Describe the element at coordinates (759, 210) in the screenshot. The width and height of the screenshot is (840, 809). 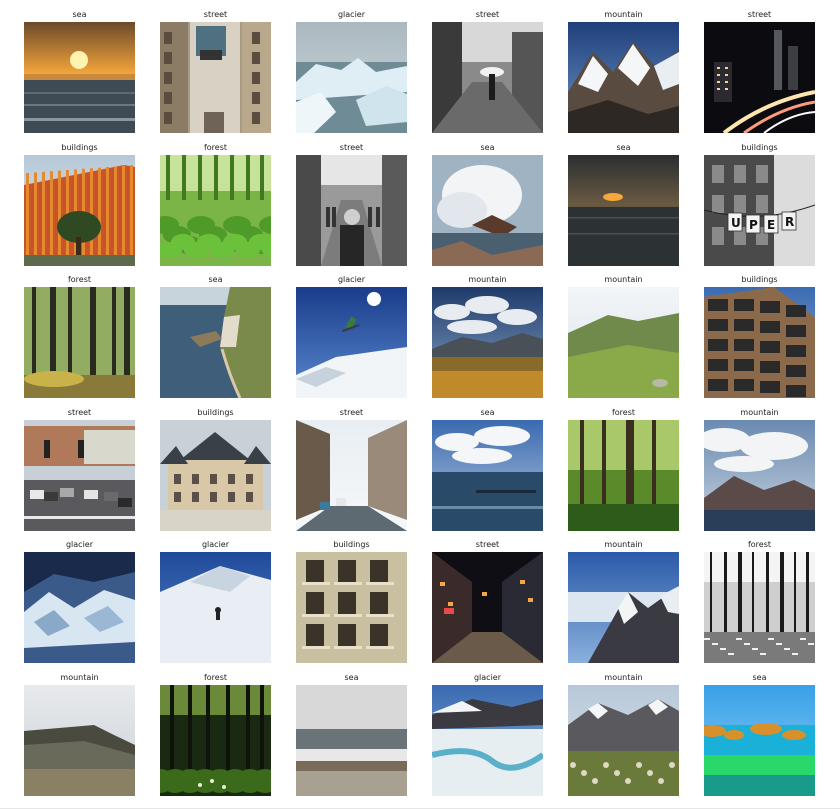
I see `image-thumbnail: UPER` at that location.